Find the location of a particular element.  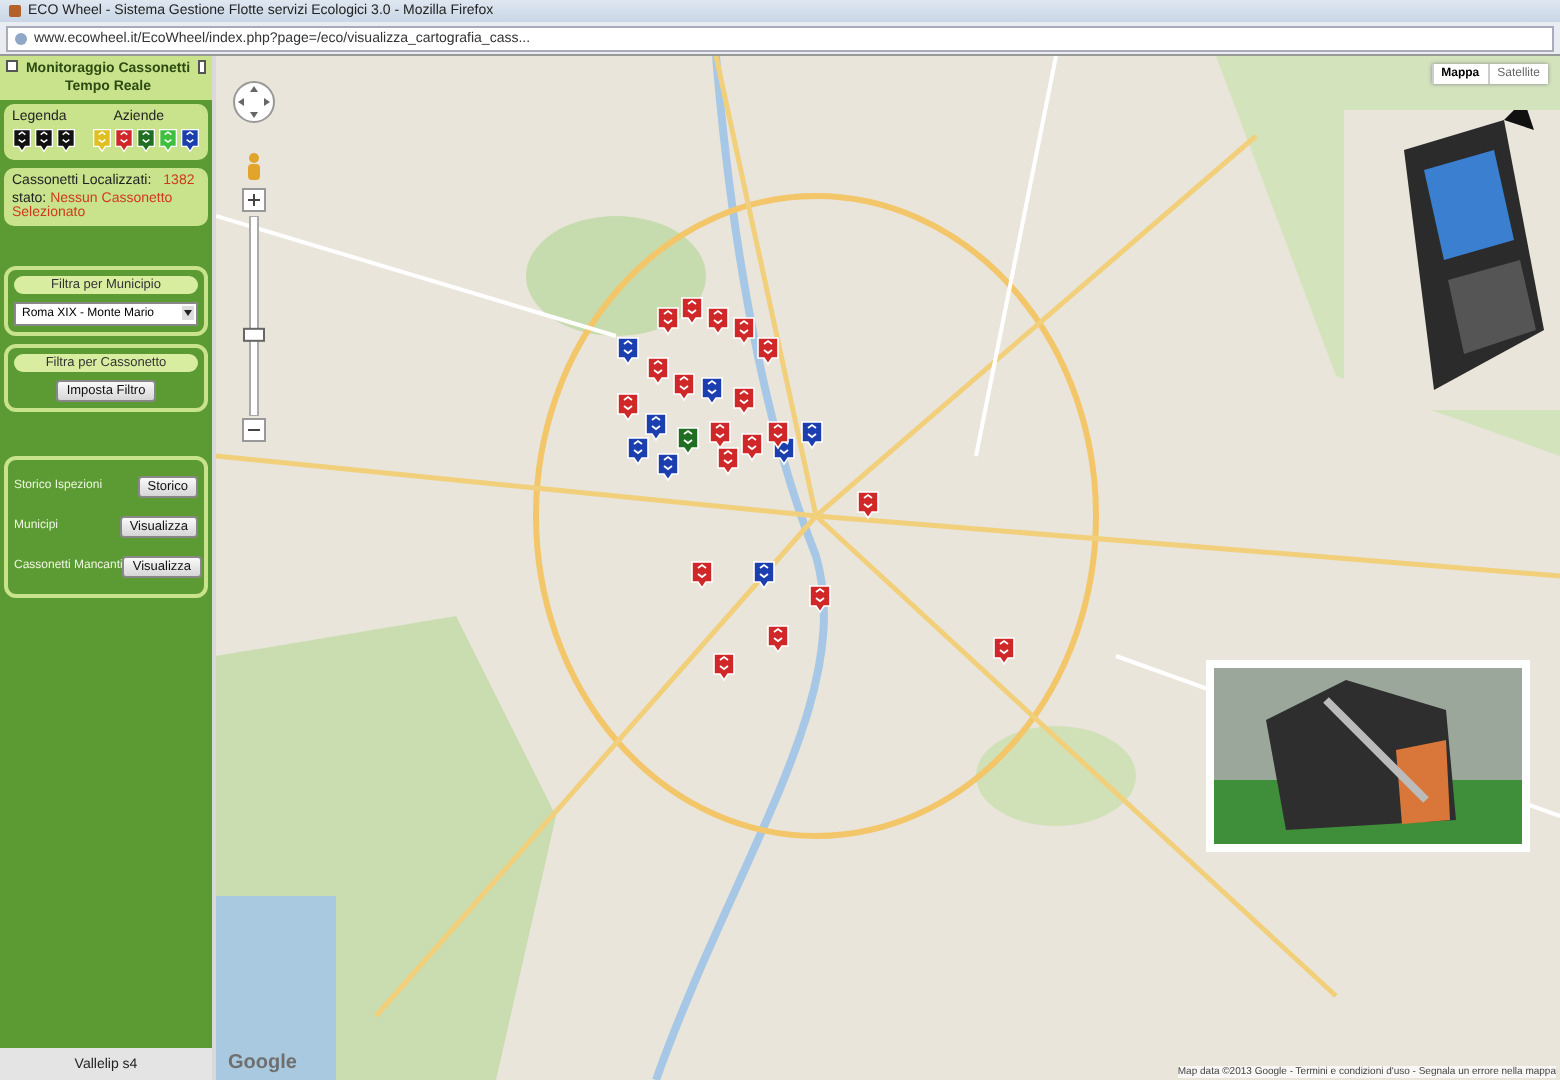

dropdown-icon is located at coordinates (188, 313).